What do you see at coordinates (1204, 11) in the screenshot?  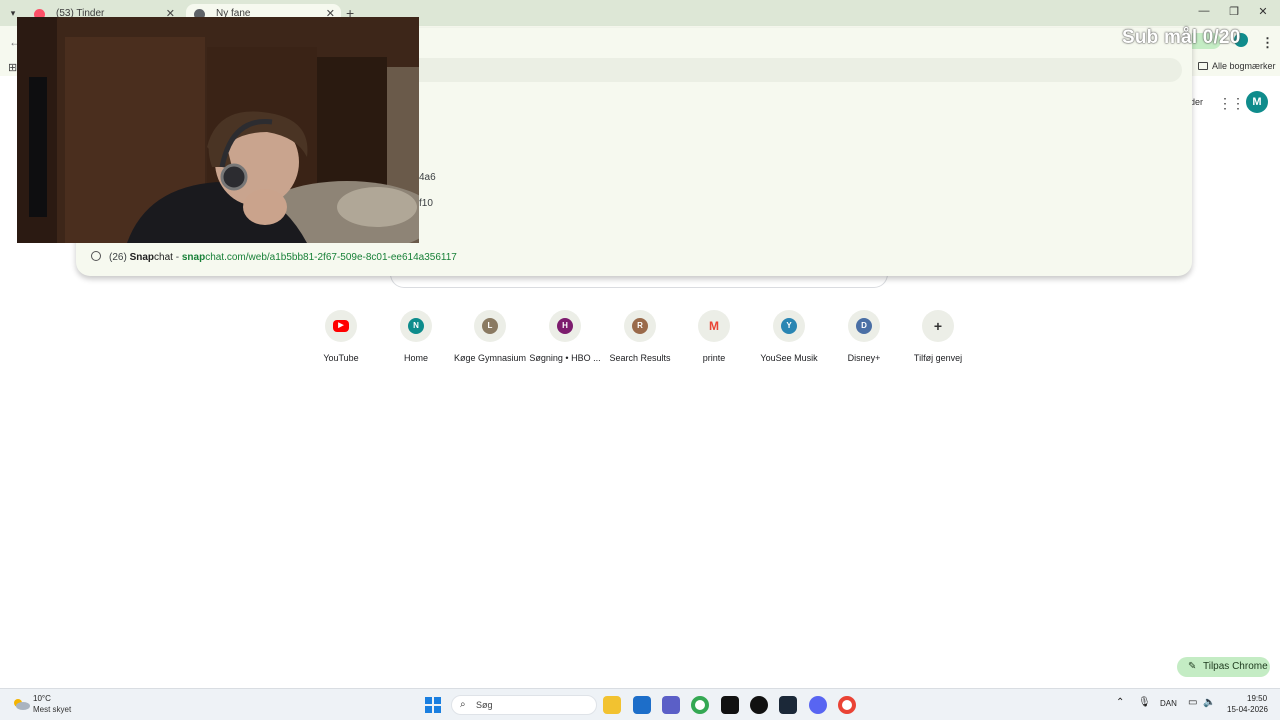 I see `minimize-icon: —` at bounding box center [1204, 11].